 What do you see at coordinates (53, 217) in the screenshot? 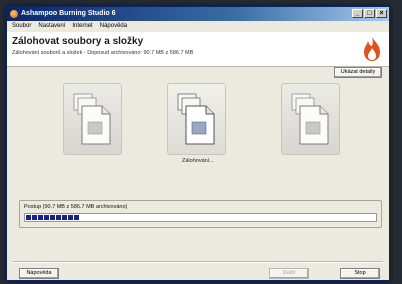
I see `progress-fill` at bounding box center [53, 217].